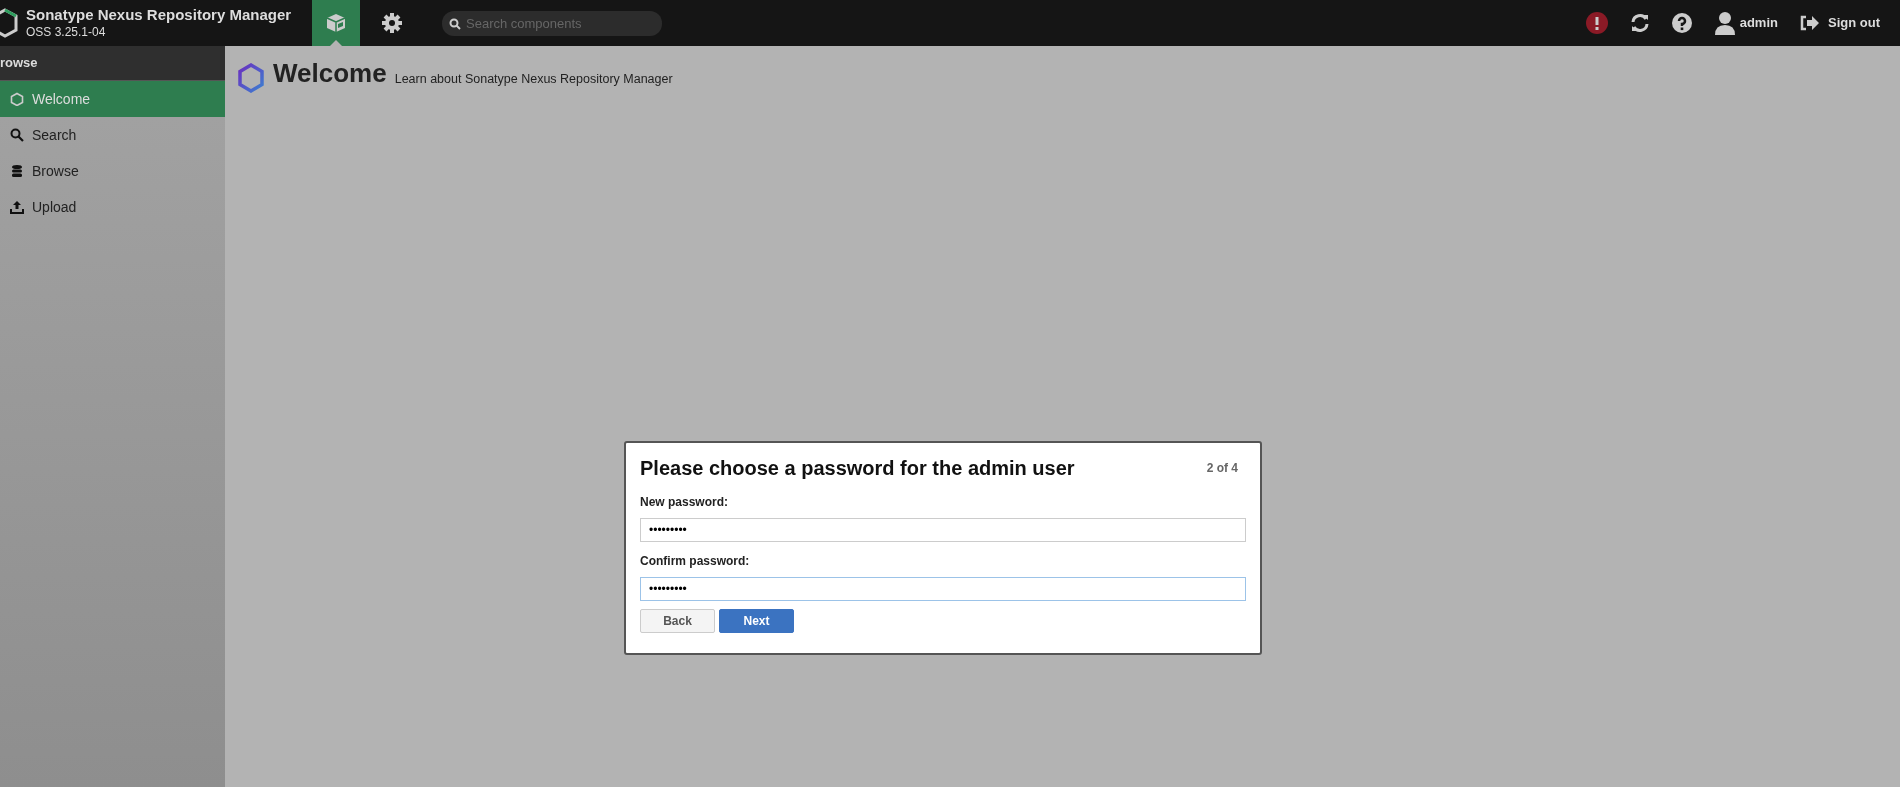  I want to click on sidebar-item: Search, so click(112, 135).